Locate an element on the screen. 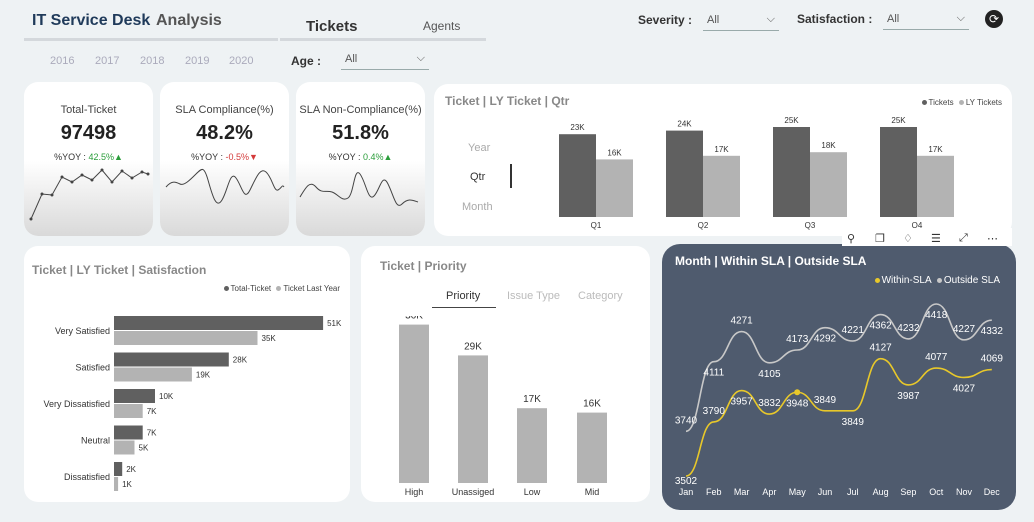 This screenshot has height=522, width=1034. sla-tick-label: Dec is located at coordinates (992, 492).